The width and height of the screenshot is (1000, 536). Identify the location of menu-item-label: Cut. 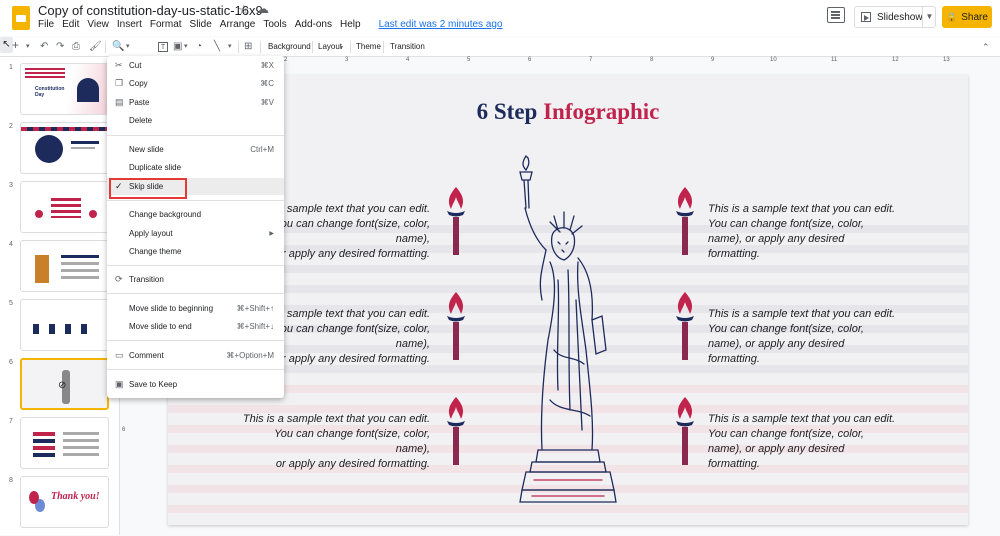
(135, 65).